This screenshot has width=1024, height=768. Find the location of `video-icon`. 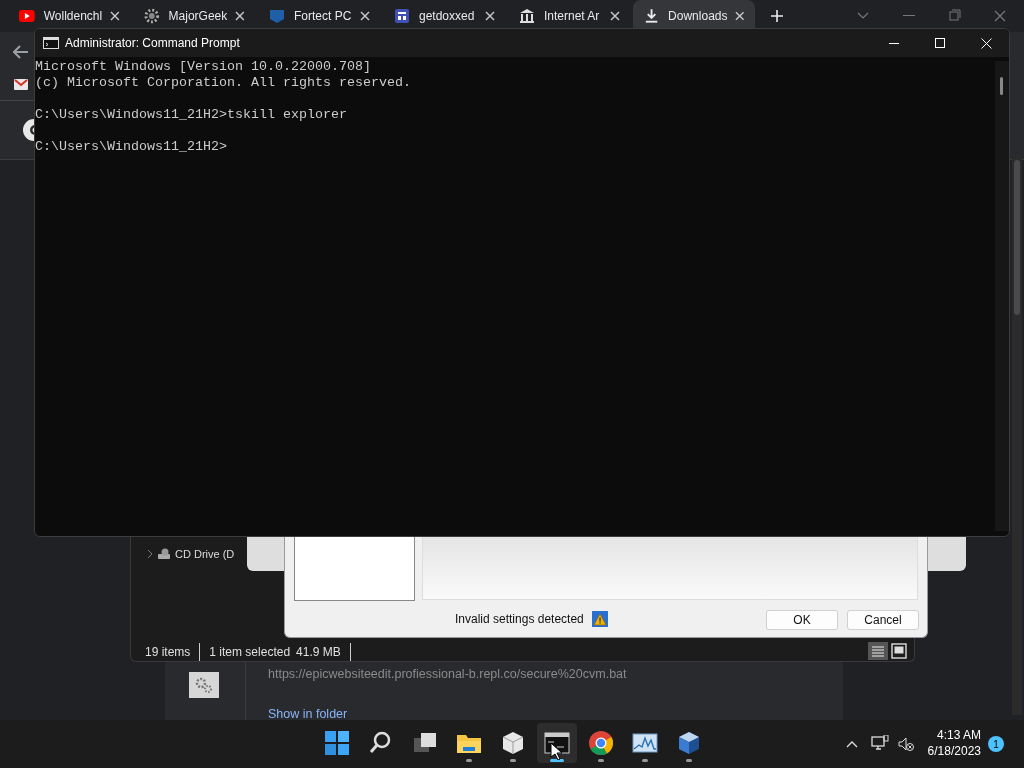

video-icon is located at coordinates (27, 16).